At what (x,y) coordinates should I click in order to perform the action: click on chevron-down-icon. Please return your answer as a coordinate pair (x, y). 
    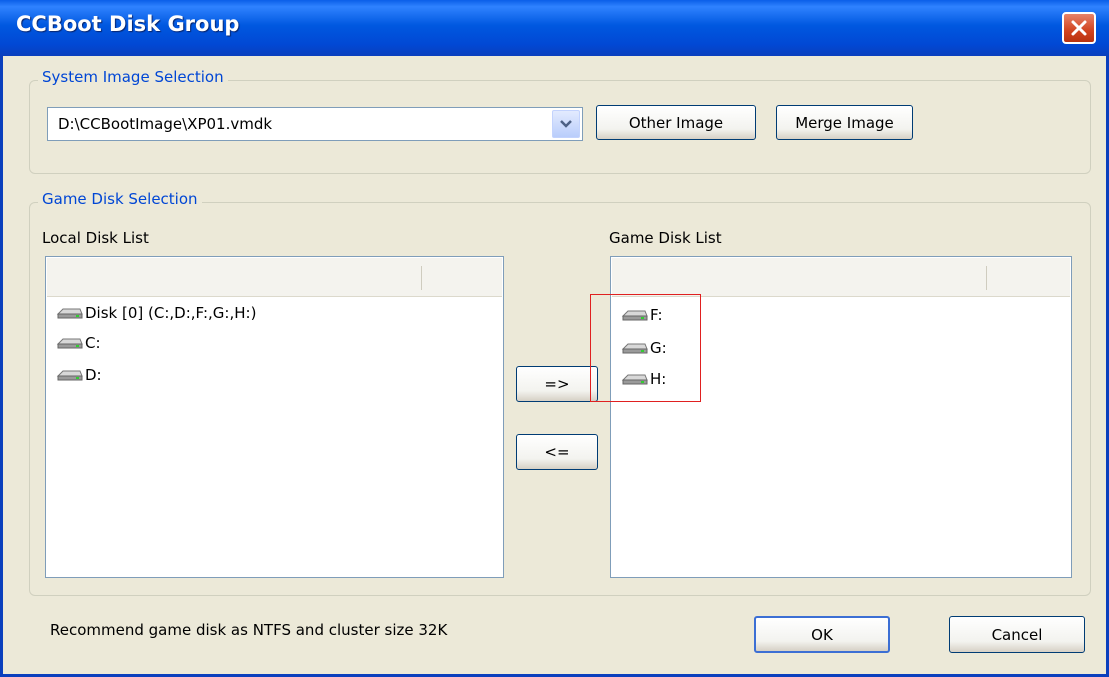
    Looking at the image, I should click on (566, 124).